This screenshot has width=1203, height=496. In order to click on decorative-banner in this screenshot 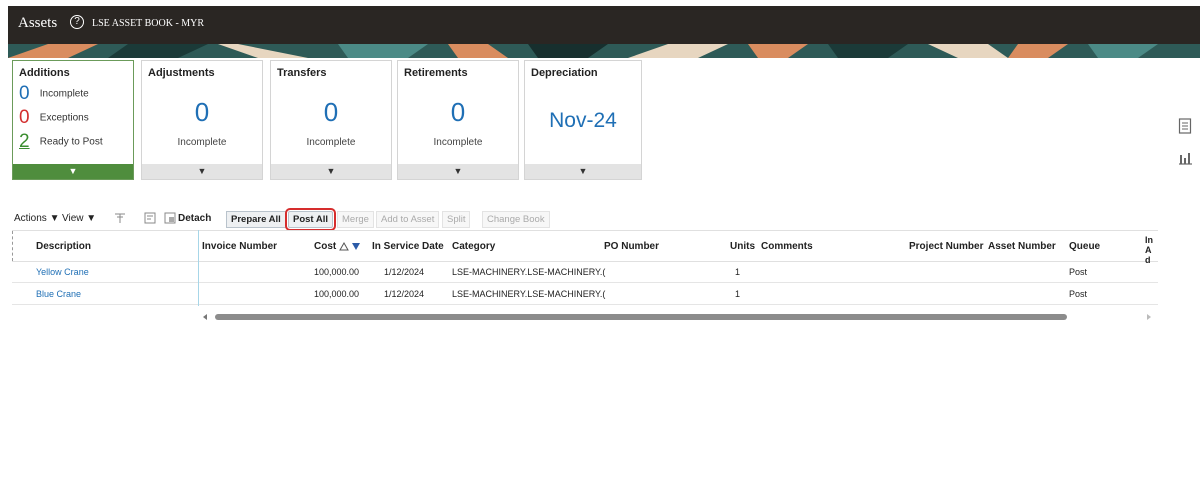, I will do `click(604, 51)`.